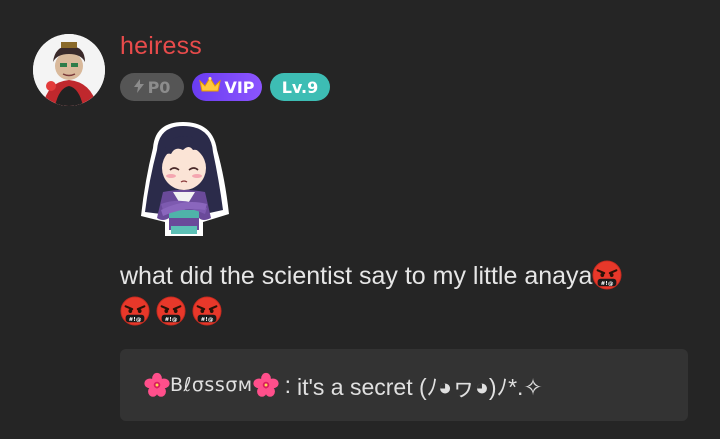 This screenshot has width=720, height=439. I want to click on power-badge-label: P0, so click(159, 87).